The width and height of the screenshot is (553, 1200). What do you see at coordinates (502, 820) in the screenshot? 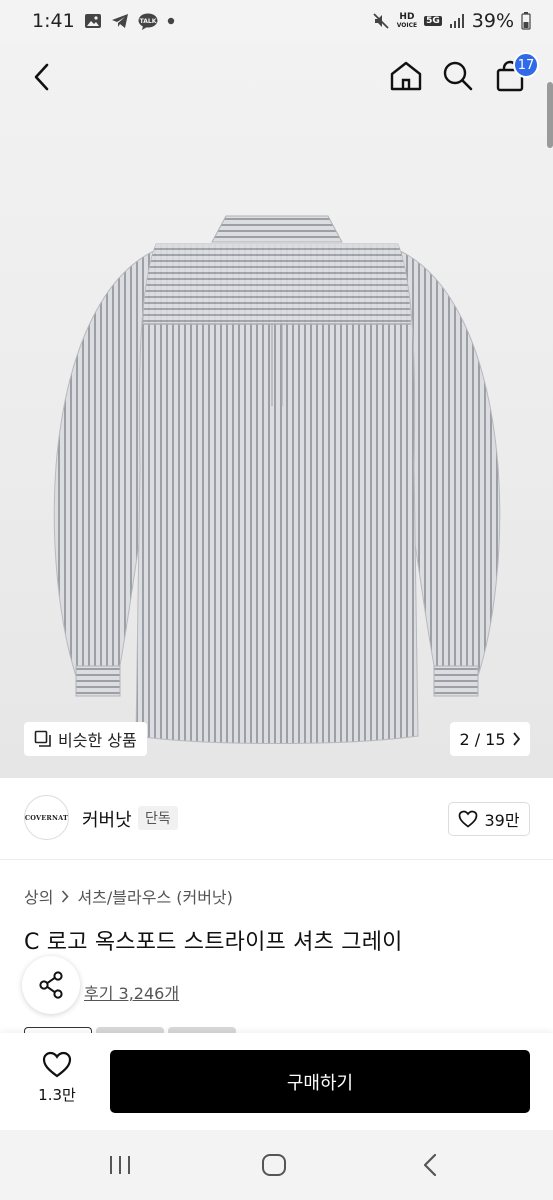
I see `brand-like-count: 39만` at bounding box center [502, 820].